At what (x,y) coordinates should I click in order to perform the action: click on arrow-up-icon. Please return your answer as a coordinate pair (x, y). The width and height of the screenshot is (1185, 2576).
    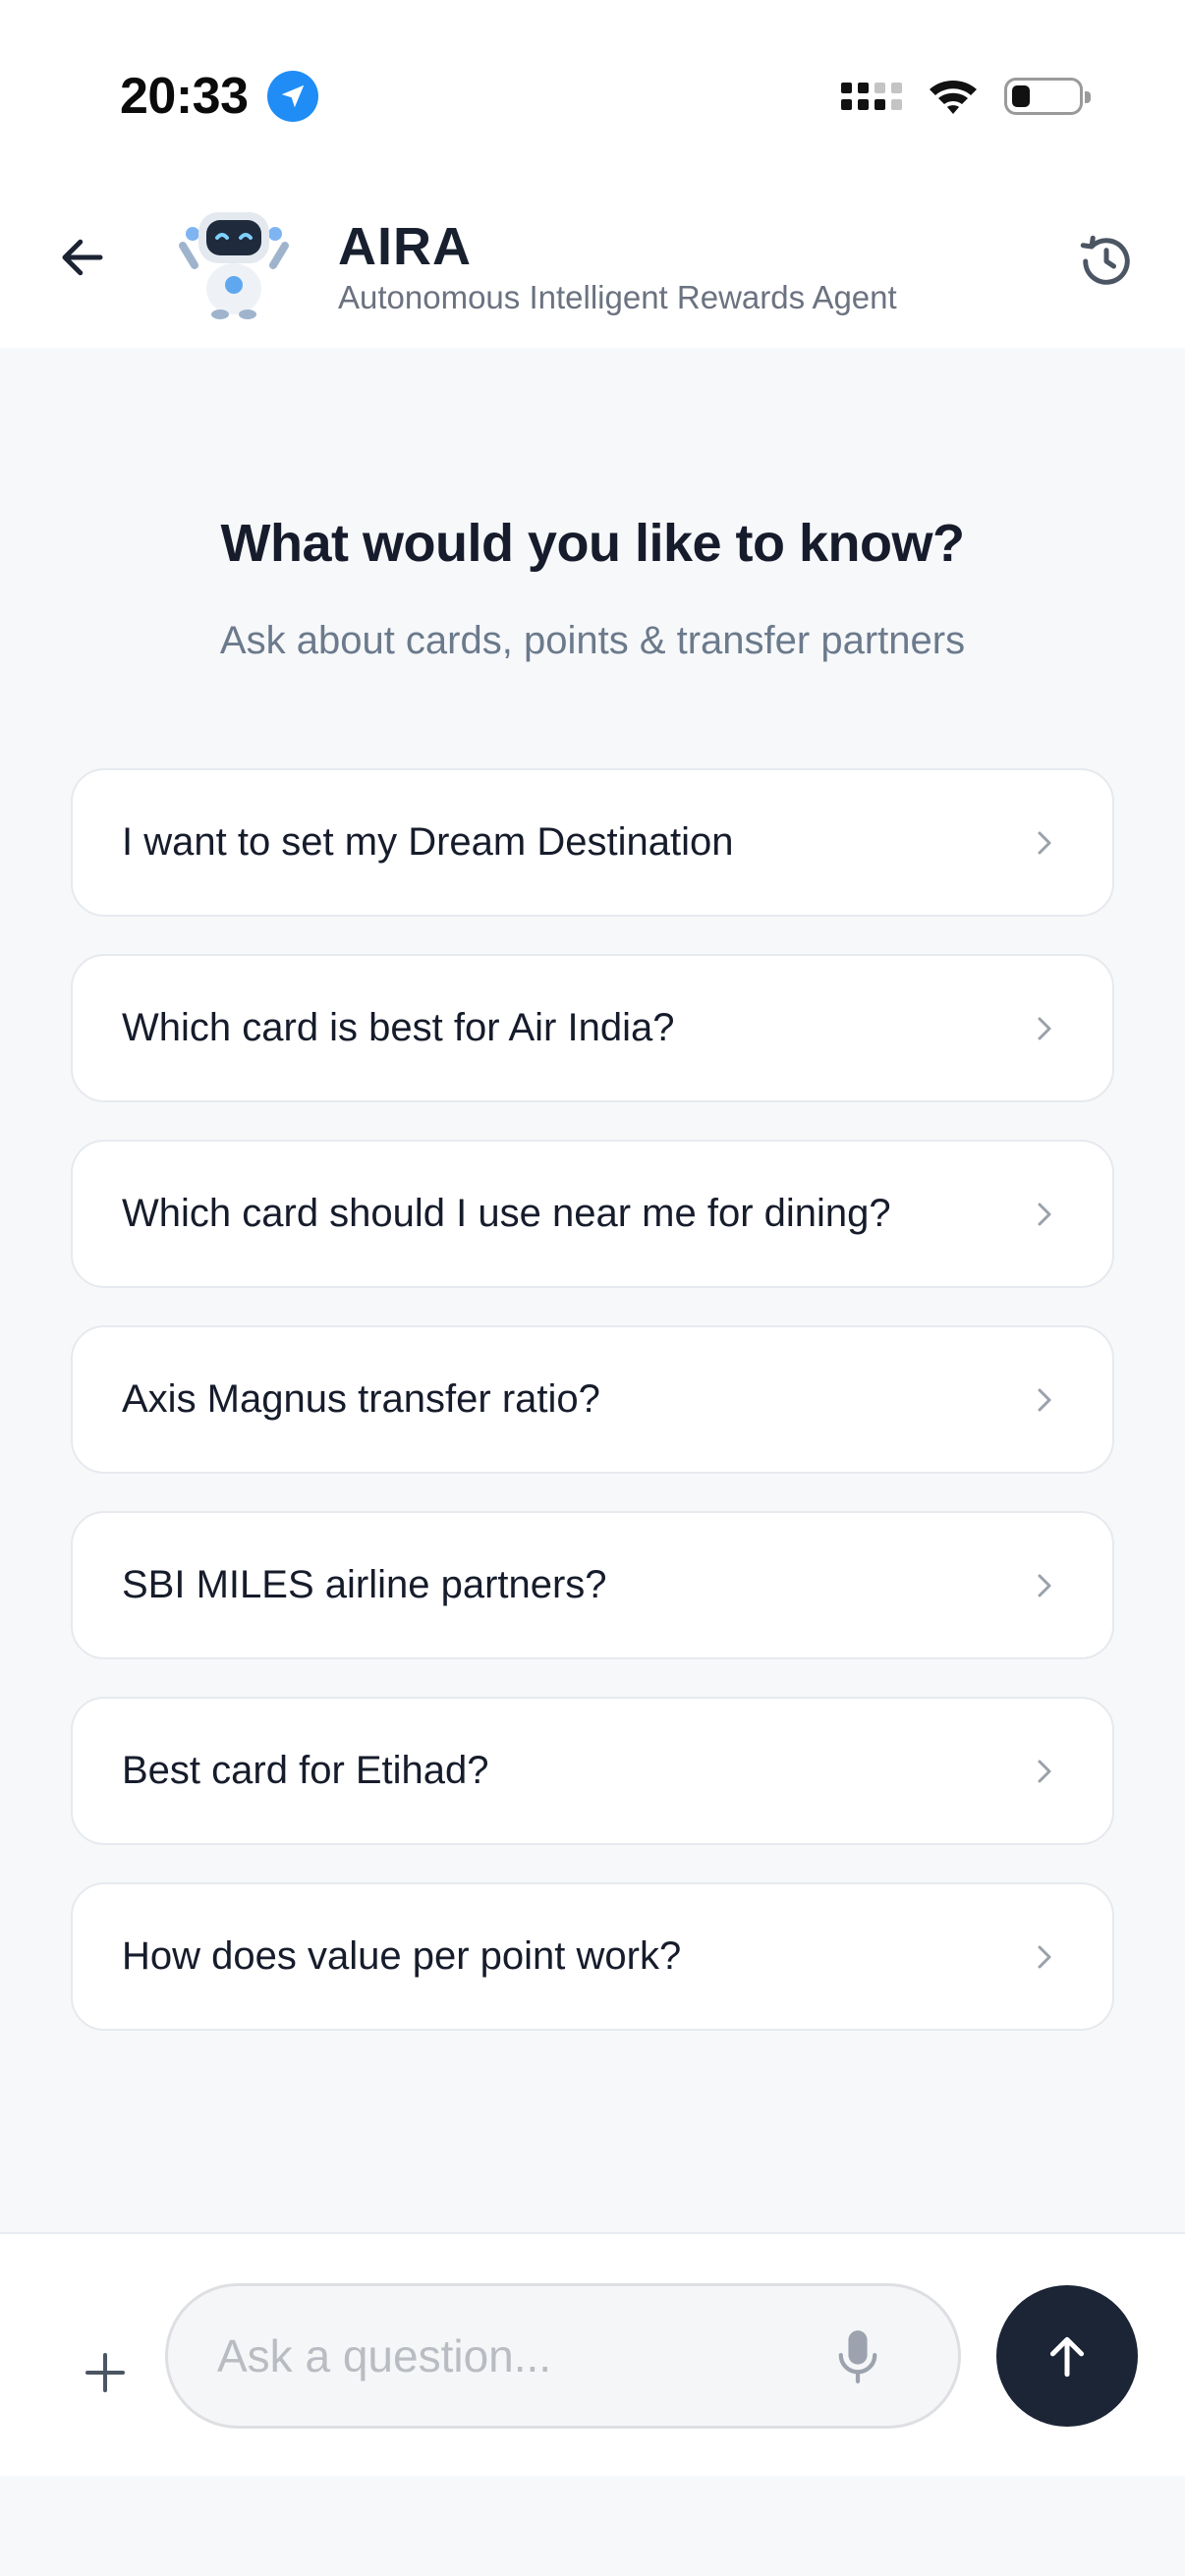
    Looking at the image, I should click on (1067, 2357).